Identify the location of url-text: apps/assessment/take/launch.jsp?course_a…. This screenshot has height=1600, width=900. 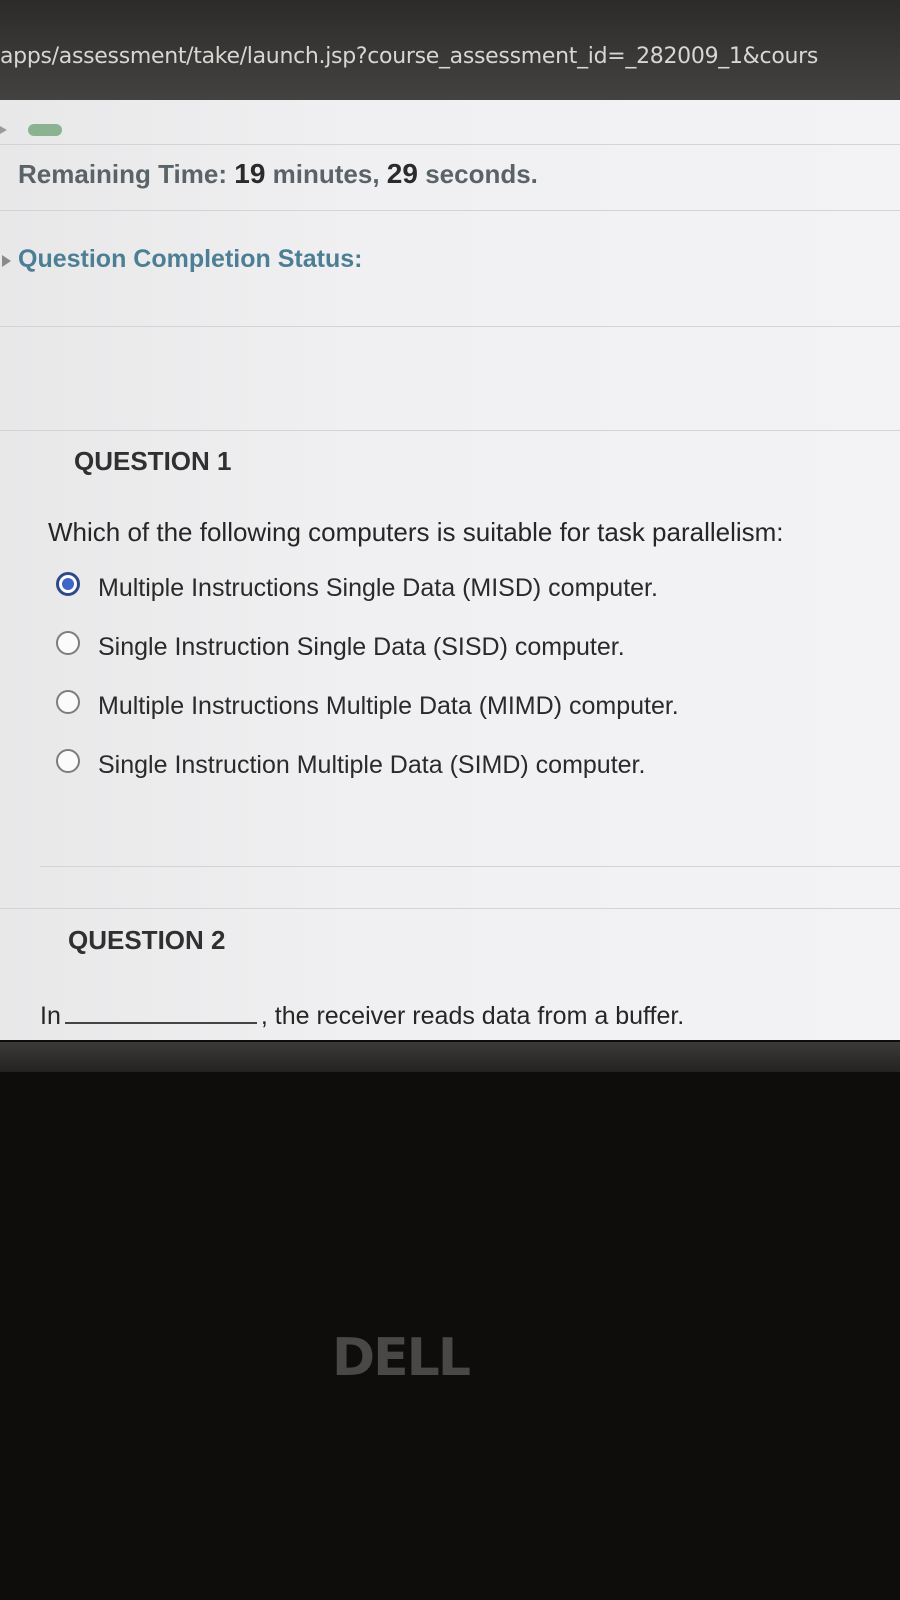
(409, 56).